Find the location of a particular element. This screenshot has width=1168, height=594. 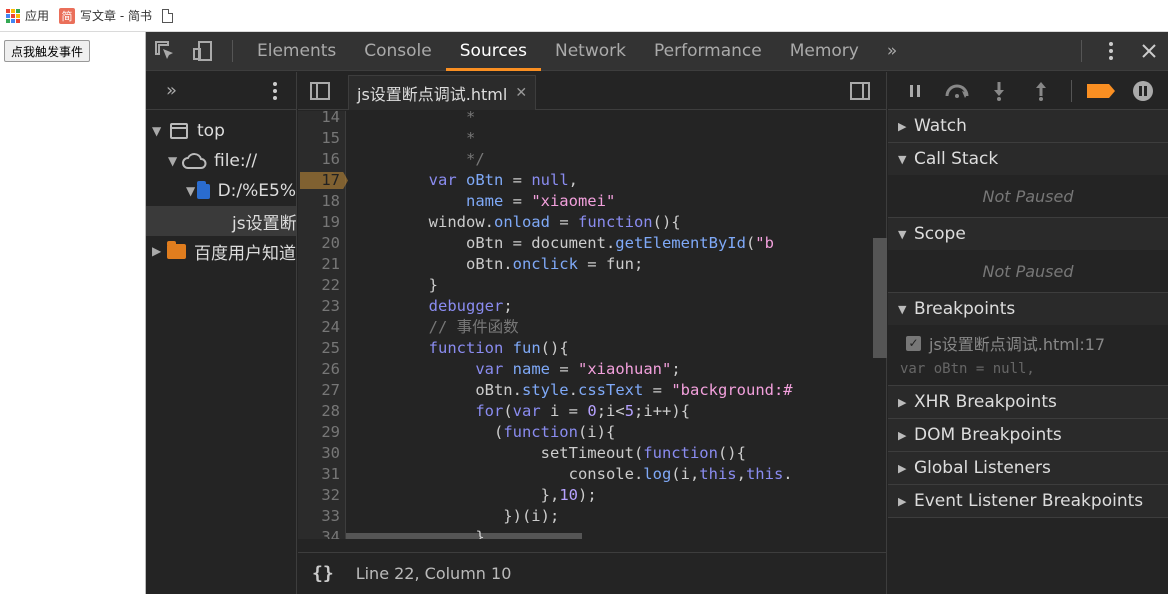

tree-item-baidu: ▶ 百度用户知道 is located at coordinates (221, 251).